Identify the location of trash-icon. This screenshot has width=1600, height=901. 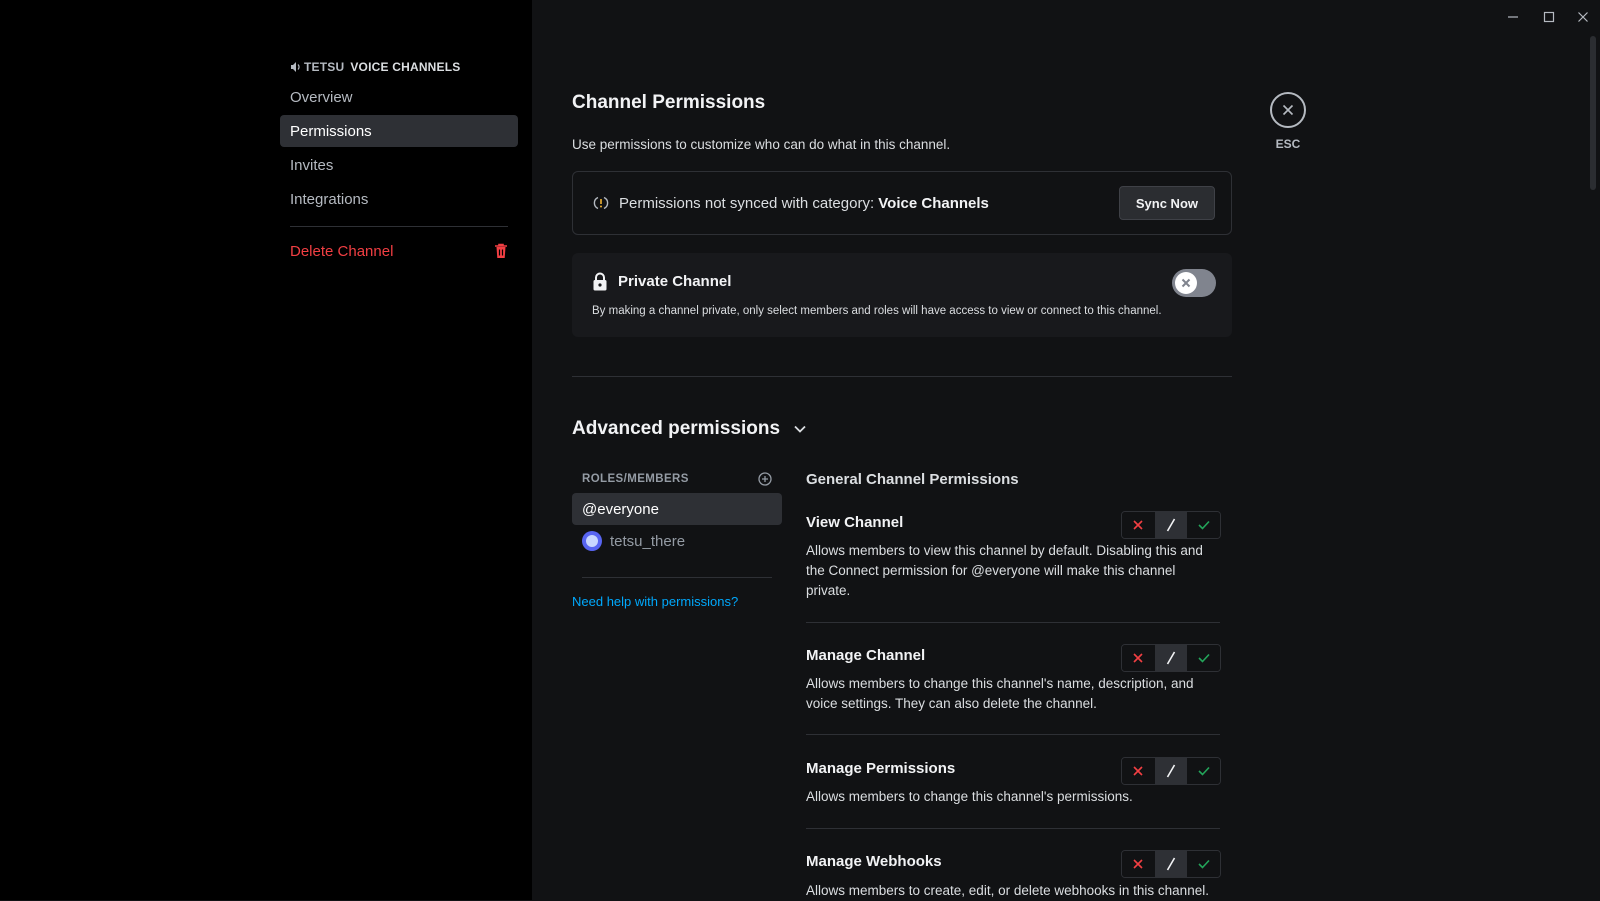
(501, 250).